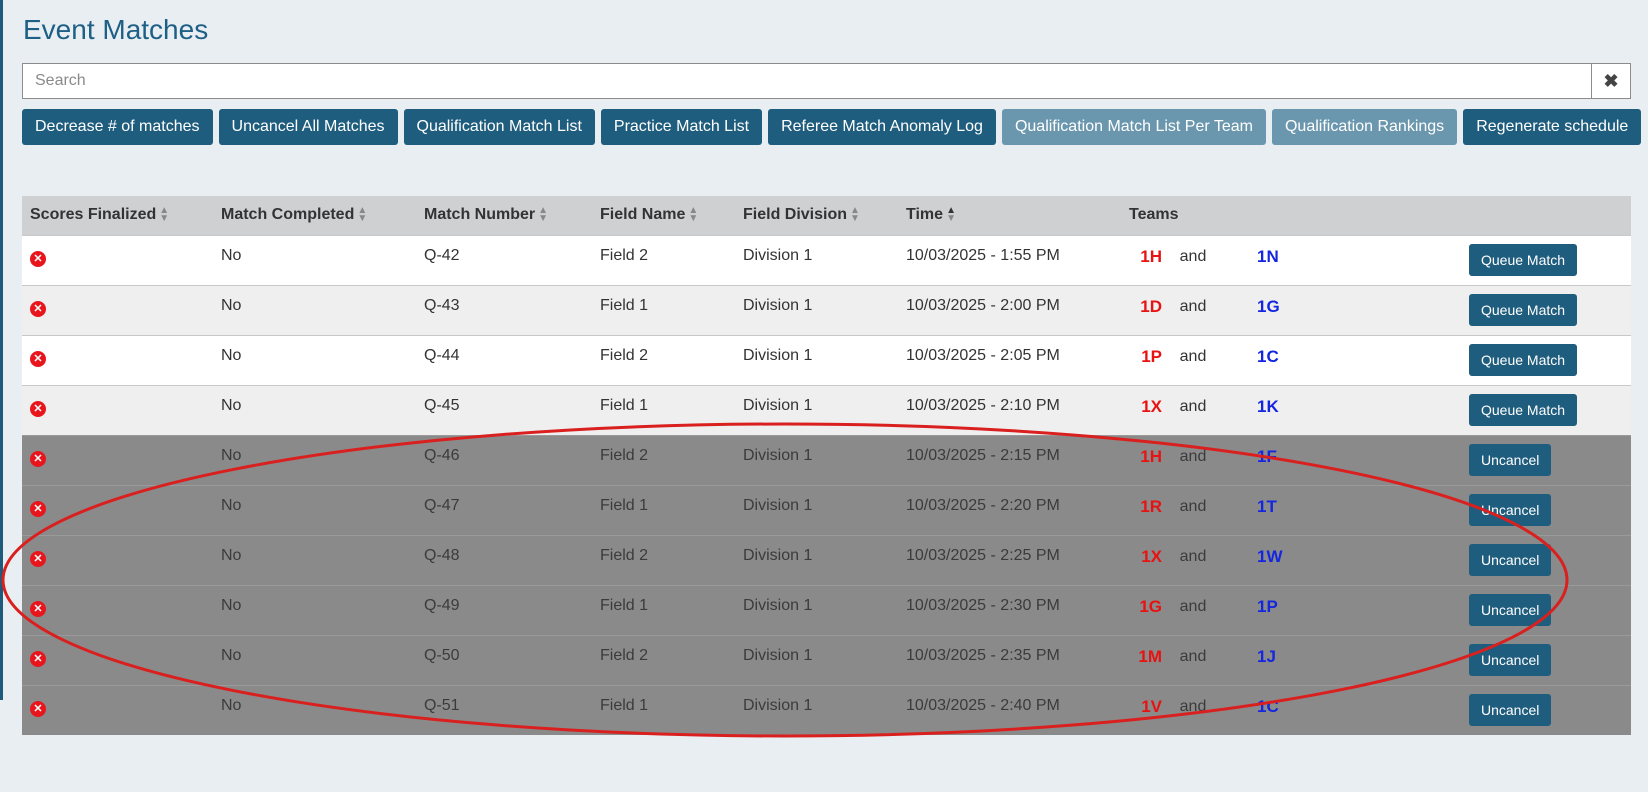  What do you see at coordinates (1009, 259) in the screenshot?
I see `time-cell: 10/03/2025 - 1:55 PM` at bounding box center [1009, 259].